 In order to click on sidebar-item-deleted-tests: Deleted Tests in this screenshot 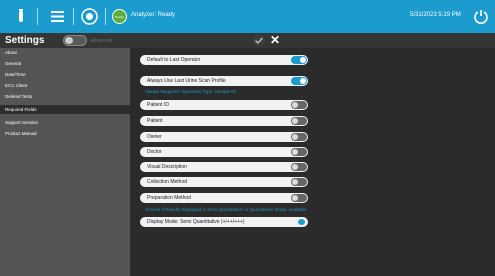, I will do `click(65, 96)`.